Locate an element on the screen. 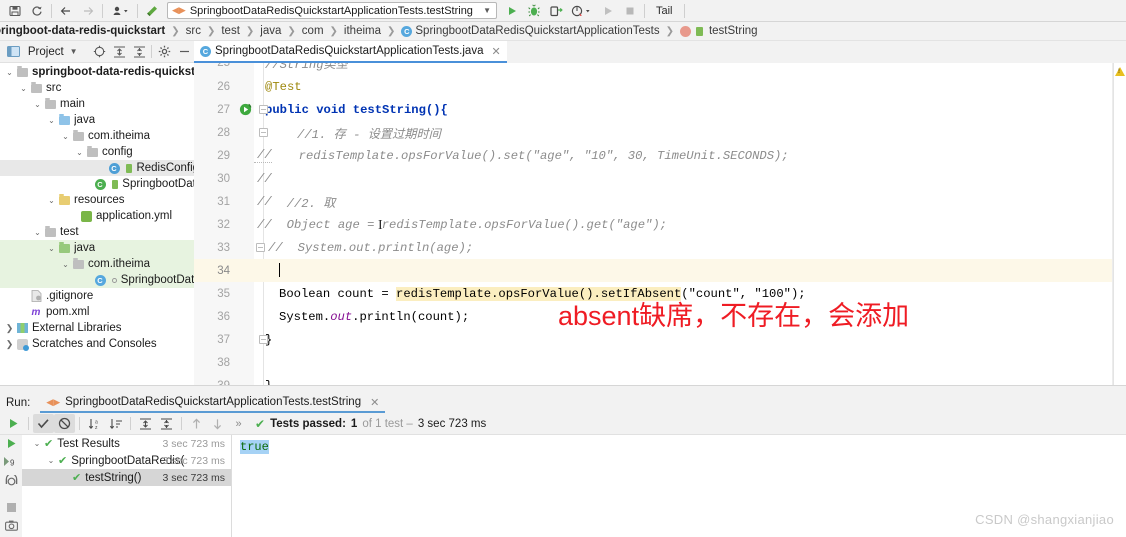  run-test-gutter-icon is located at coordinates (245, 109).